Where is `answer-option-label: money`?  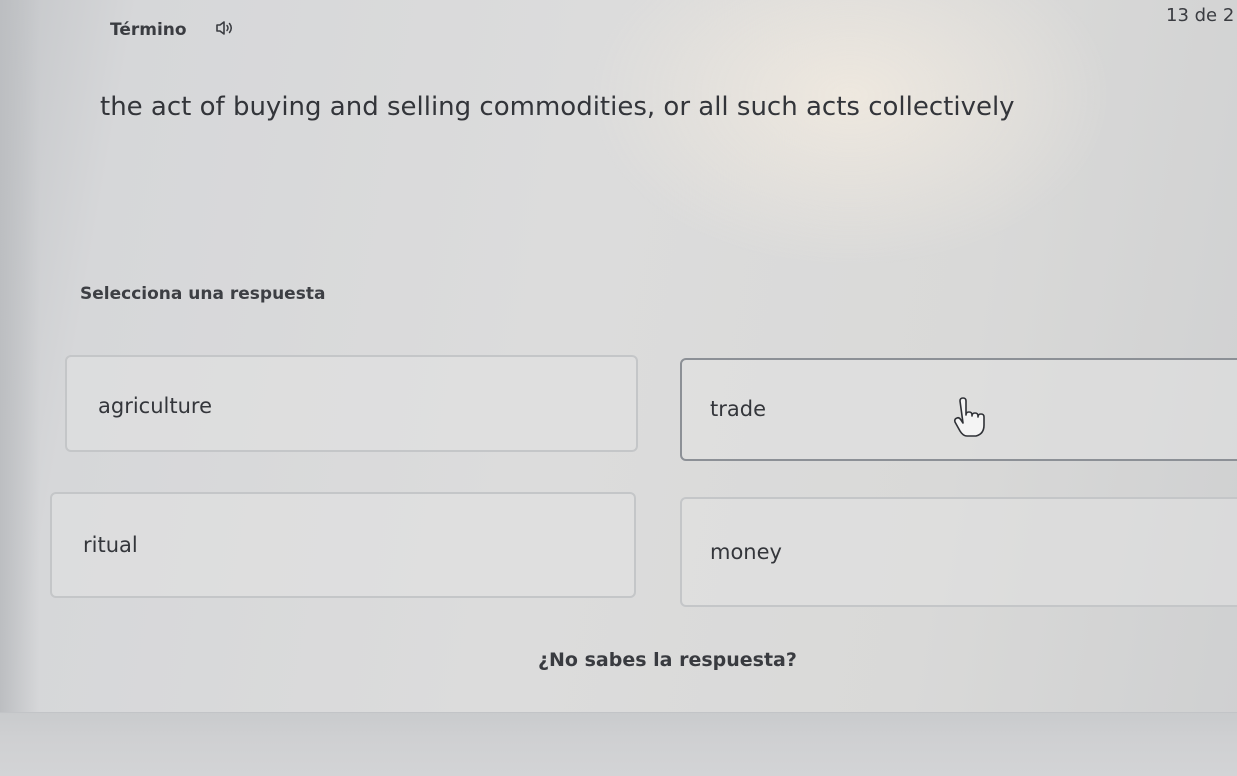
answer-option-label: money is located at coordinates (746, 552).